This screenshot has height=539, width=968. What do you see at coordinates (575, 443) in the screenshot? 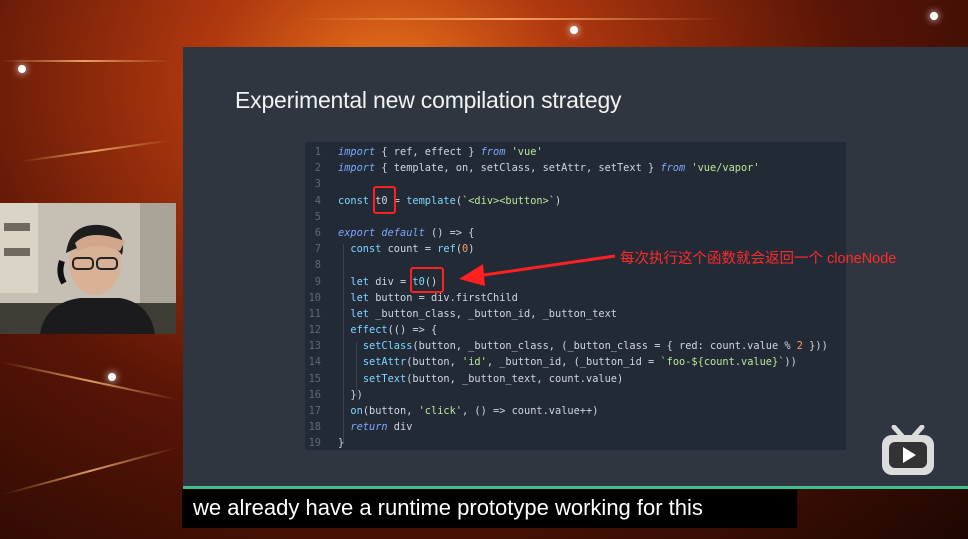
I see `code-line: 19}` at bounding box center [575, 443].